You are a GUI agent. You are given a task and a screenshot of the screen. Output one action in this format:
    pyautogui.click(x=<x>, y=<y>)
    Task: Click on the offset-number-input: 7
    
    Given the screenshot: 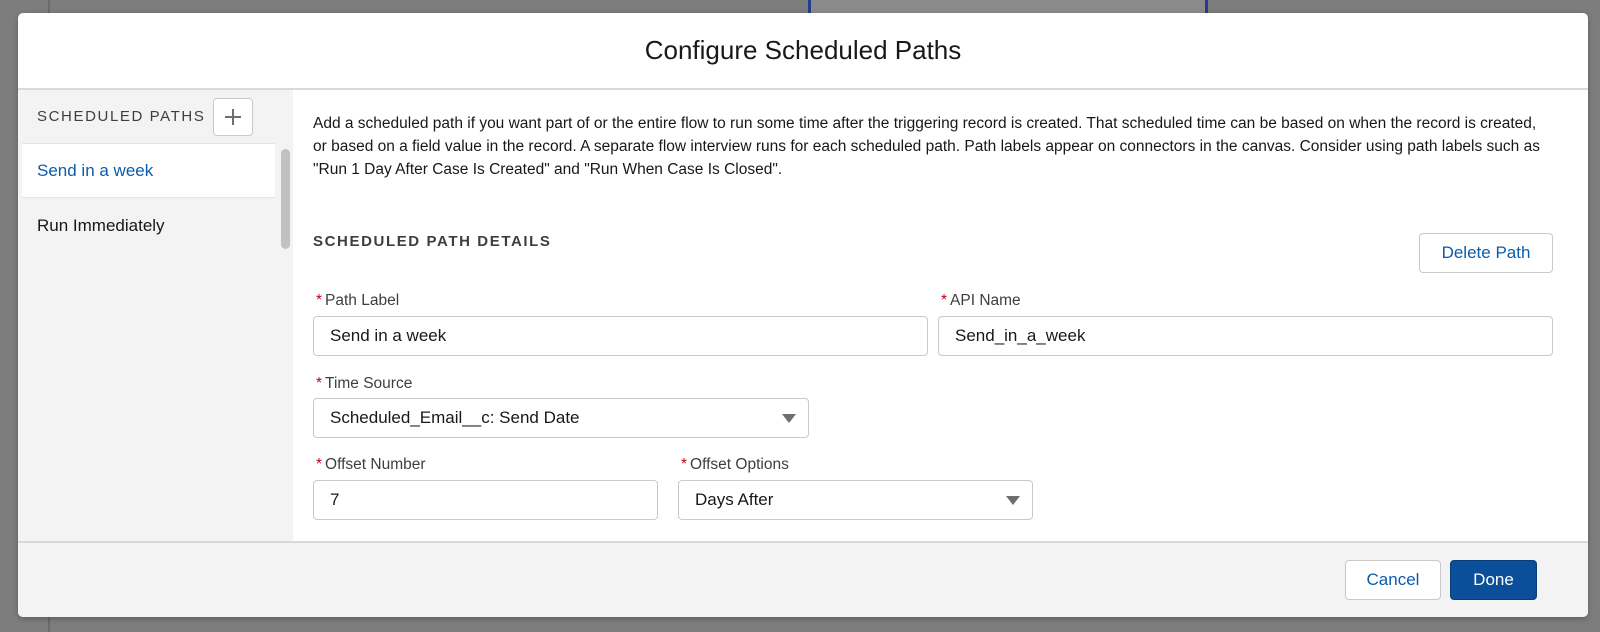 What is the action you would take?
    pyautogui.click(x=485, y=500)
    